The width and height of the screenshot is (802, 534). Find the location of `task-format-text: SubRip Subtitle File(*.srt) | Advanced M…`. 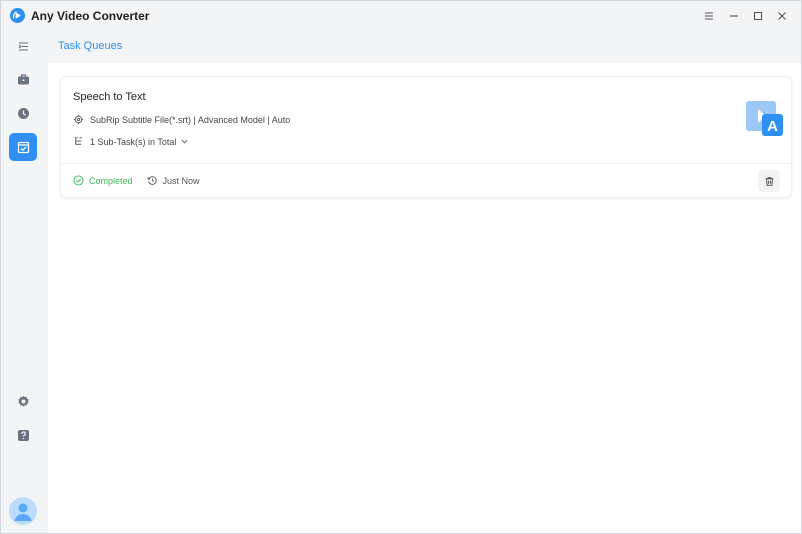

task-format-text: SubRip Subtitle File(*.srt) | Advanced M… is located at coordinates (190, 119).